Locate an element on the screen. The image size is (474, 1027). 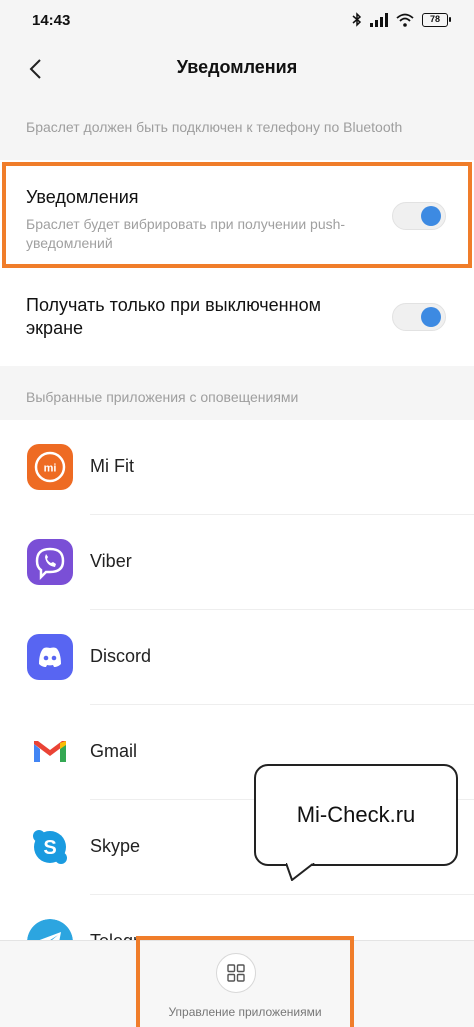
battery-icon: 78 is located at coordinates (436, 19).